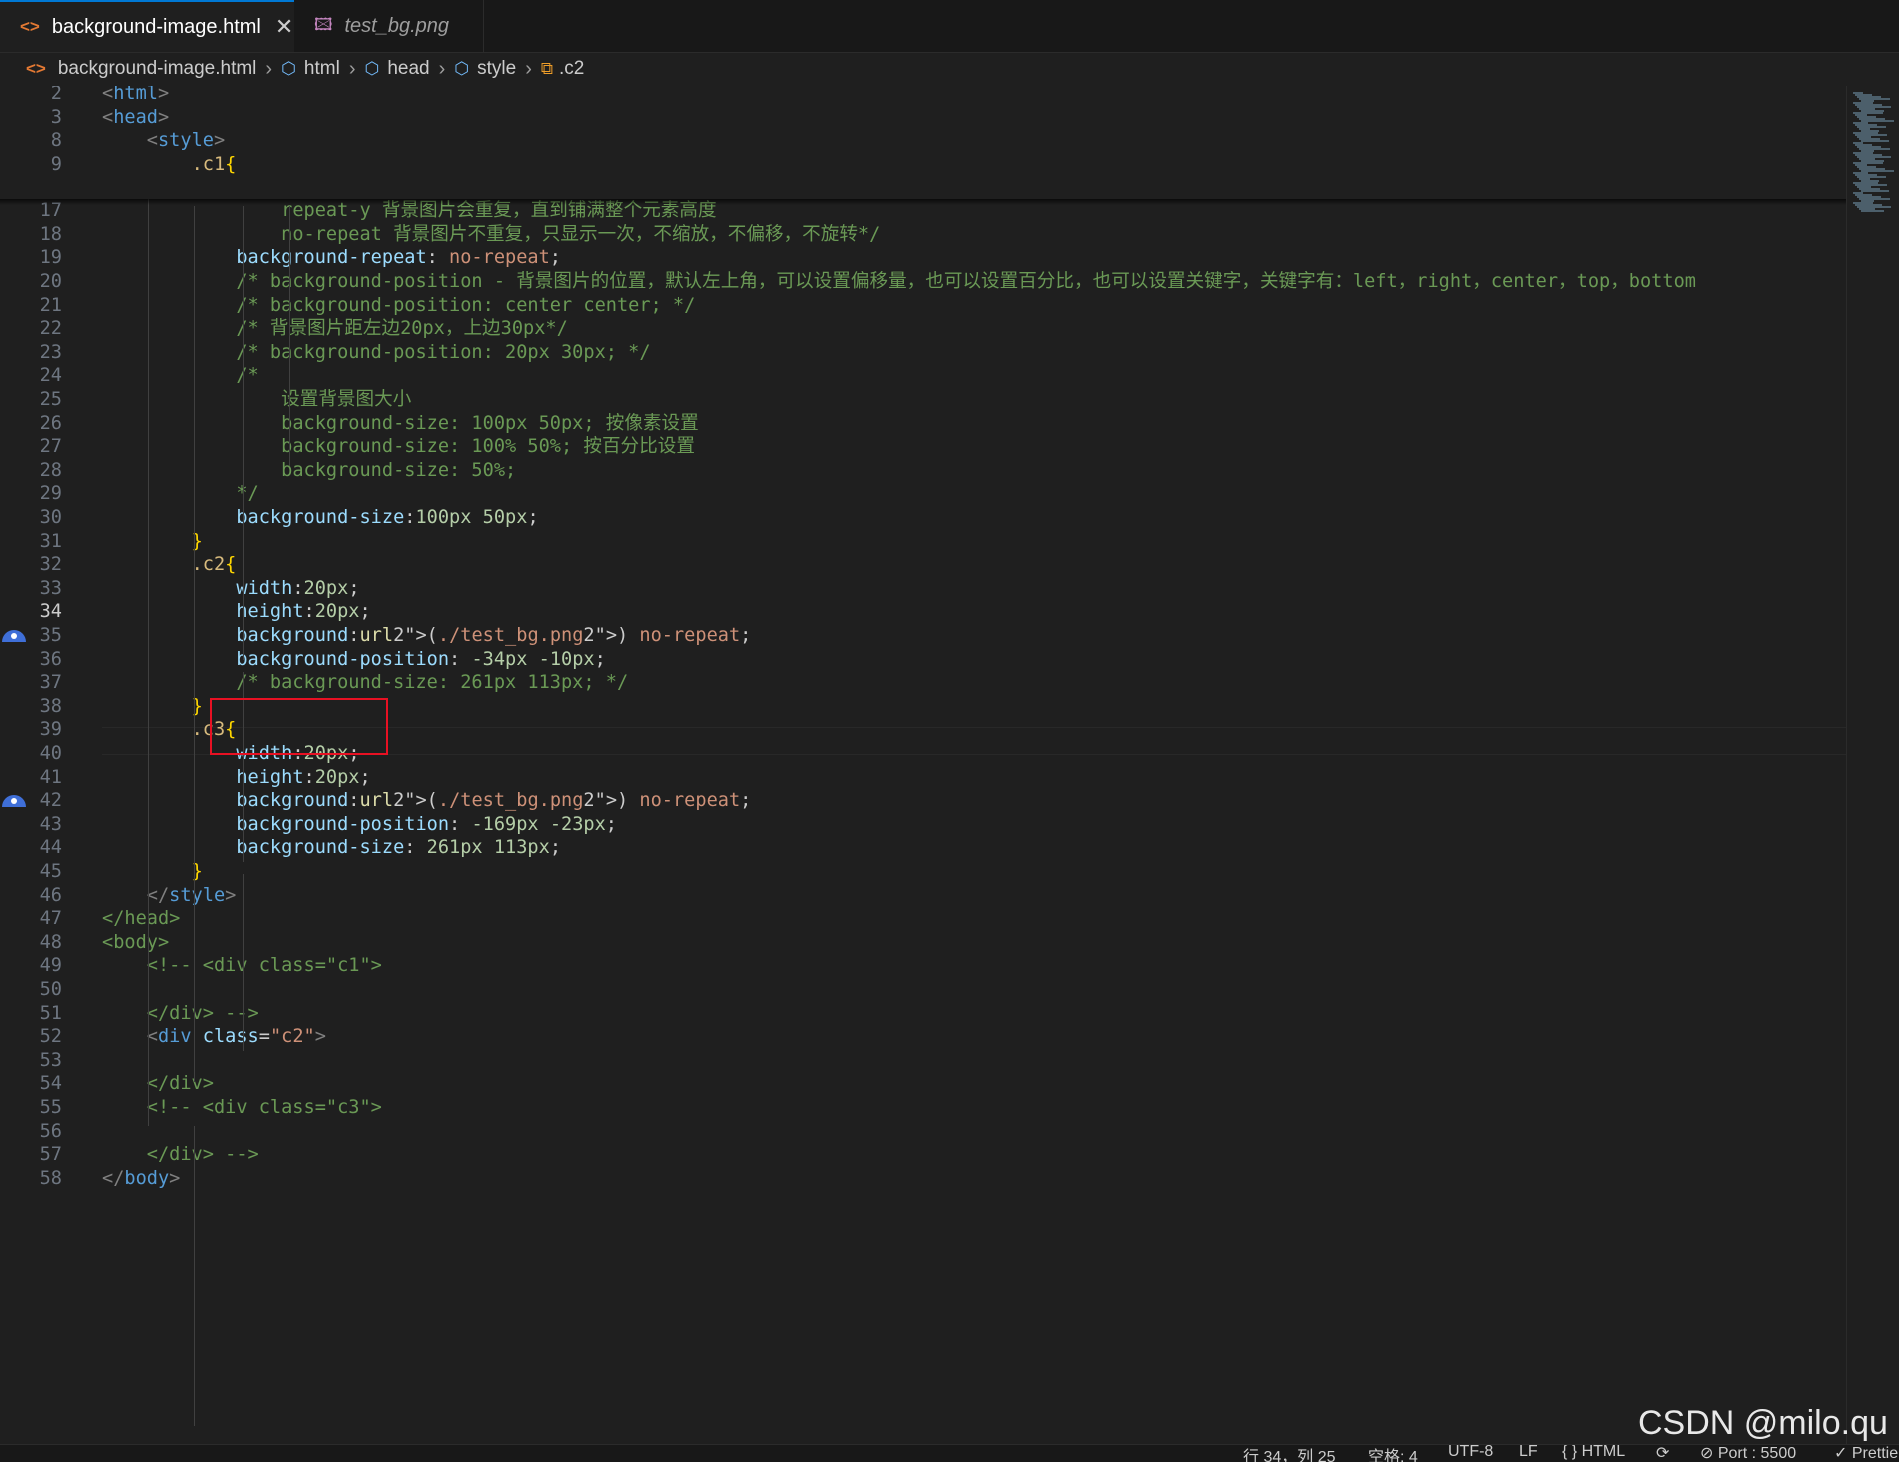  Describe the element at coordinates (156, 26) in the screenshot. I see `tab-label: background-image.html` at that location.